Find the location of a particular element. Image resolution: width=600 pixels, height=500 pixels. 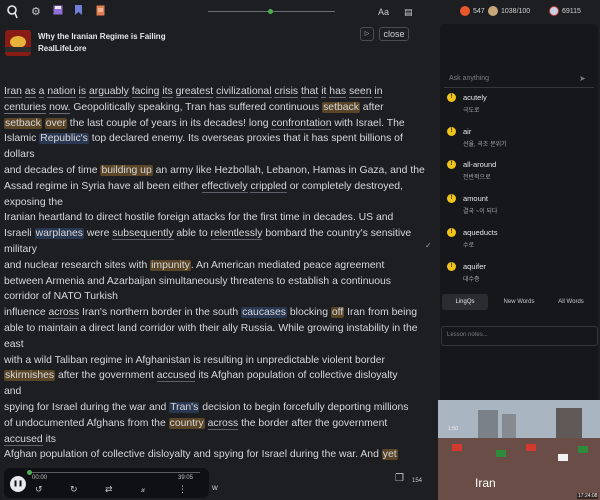

lingq-word: skirmishes is located at coordinates (30, 376).